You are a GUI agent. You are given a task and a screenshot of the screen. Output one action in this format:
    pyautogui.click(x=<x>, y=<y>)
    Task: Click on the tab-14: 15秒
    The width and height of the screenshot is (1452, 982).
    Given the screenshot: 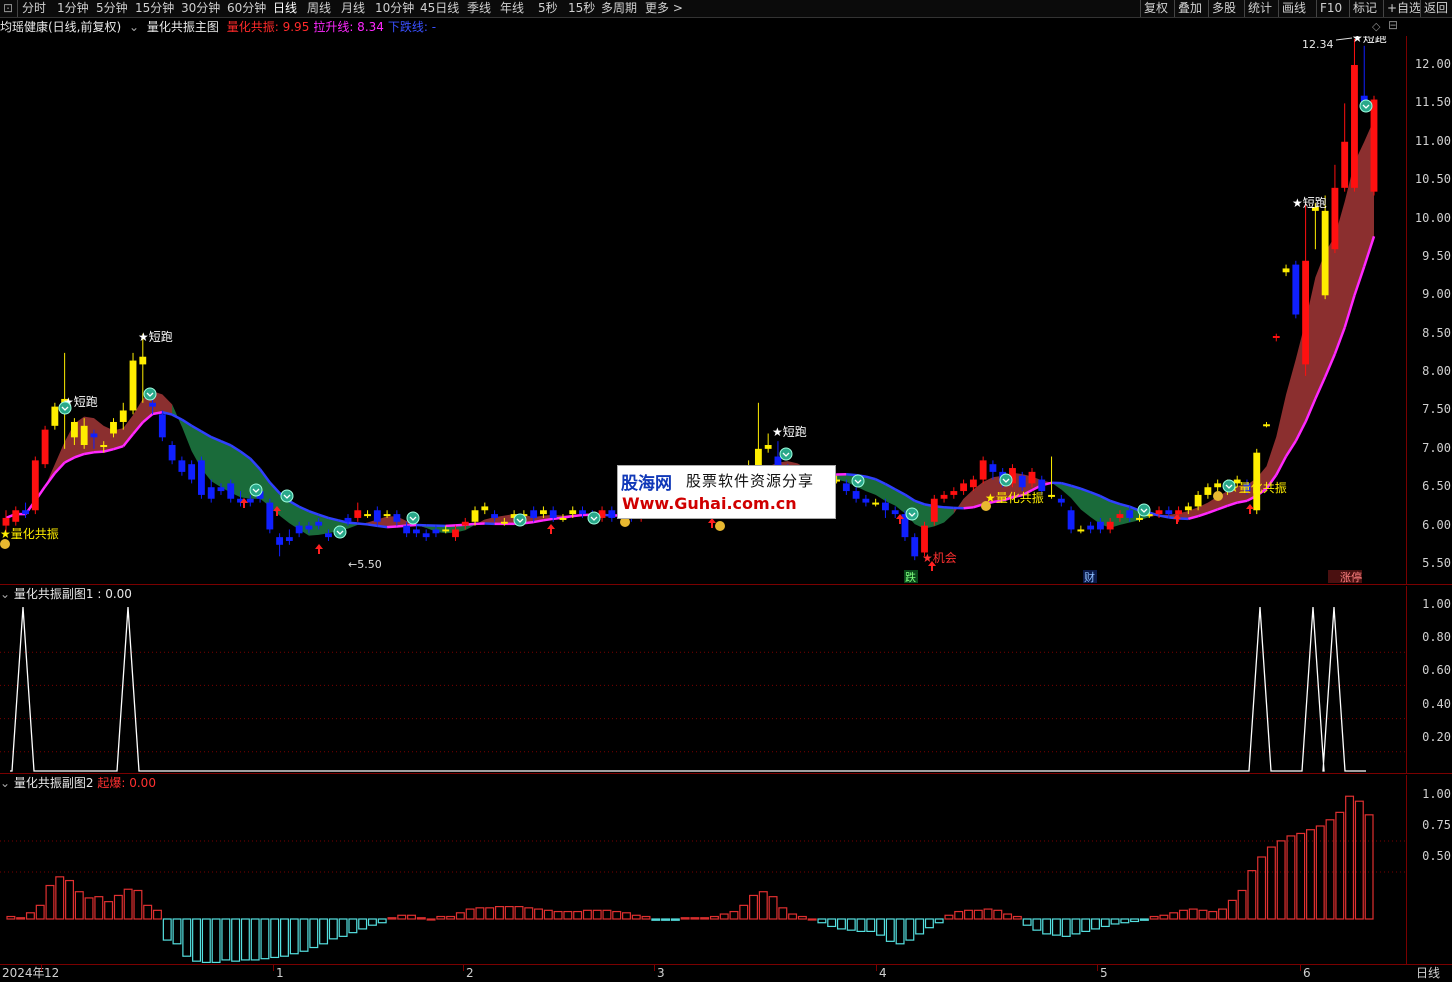 What is the action you would take?
    pyautogui.click(x=581, y=8)
    